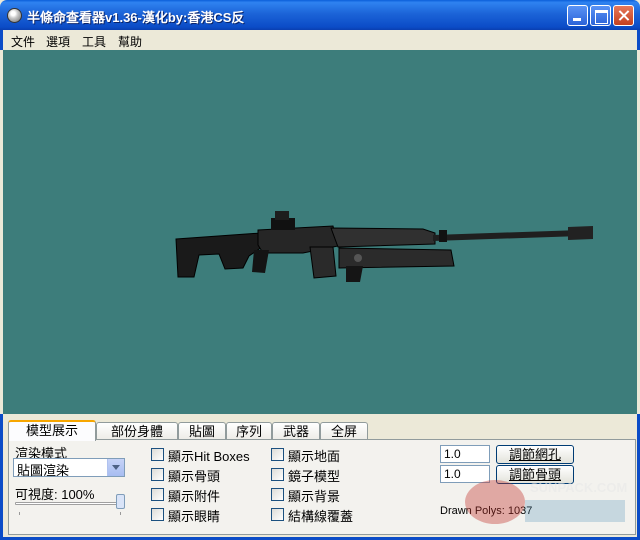 The height and width of the screenshot is (540, 640). I want to click on render-mode-select: 貼圖渲染, so click(69, 468).